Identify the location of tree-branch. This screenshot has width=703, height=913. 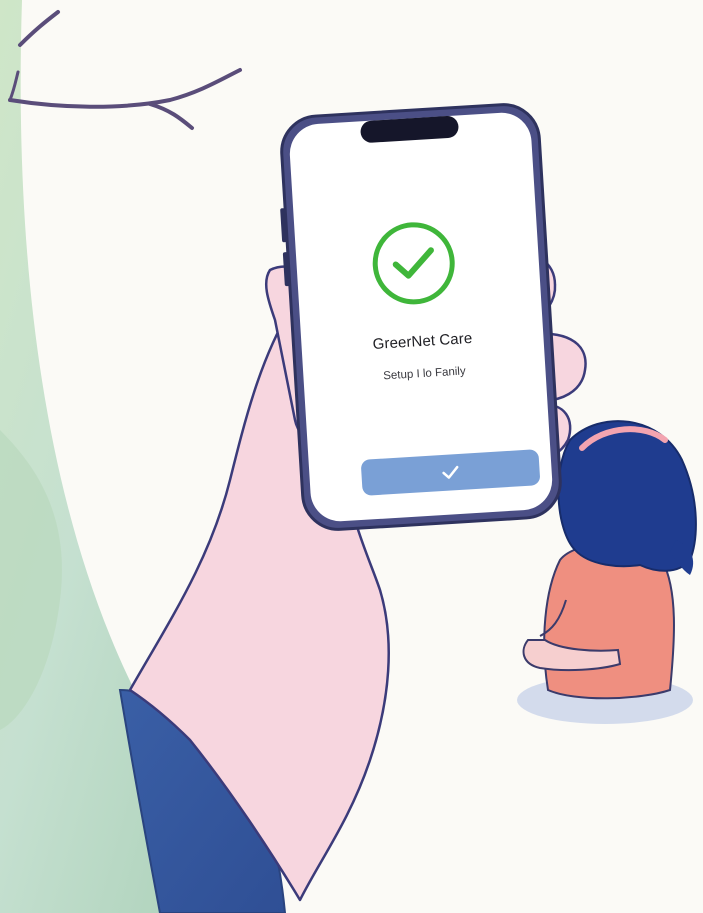
(125, 70).